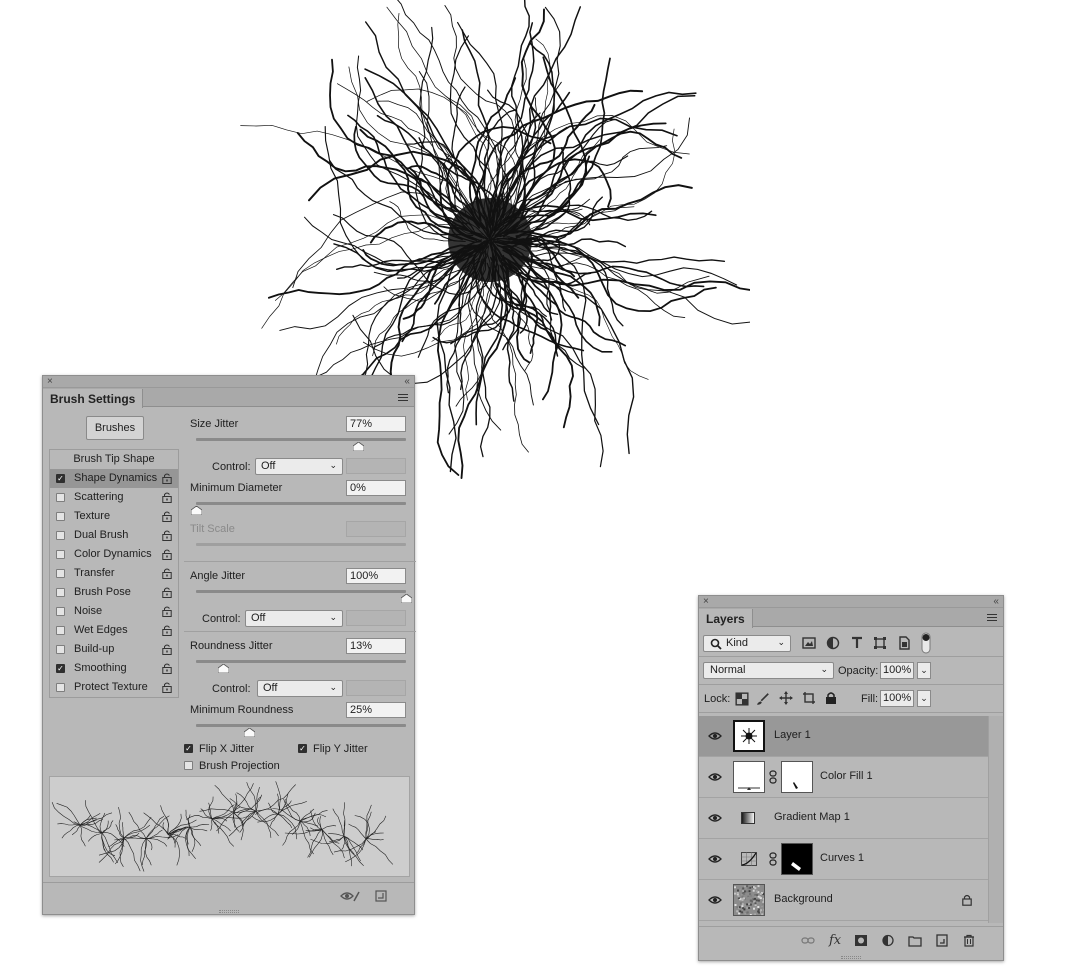 Image resolution: width=1079 pixels, height=970 pixels. What do you see at coordinates (93, 398) in the screenshot?
I see `tab-brush-settings: Brush Settings` at bounding box center [93, 398].